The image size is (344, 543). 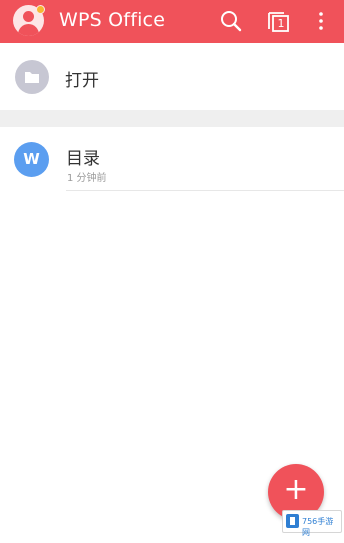 What do you see at coordinates (32, 77) in the screenshot?
I see `folder-icon` at bounding box center [32, 77].